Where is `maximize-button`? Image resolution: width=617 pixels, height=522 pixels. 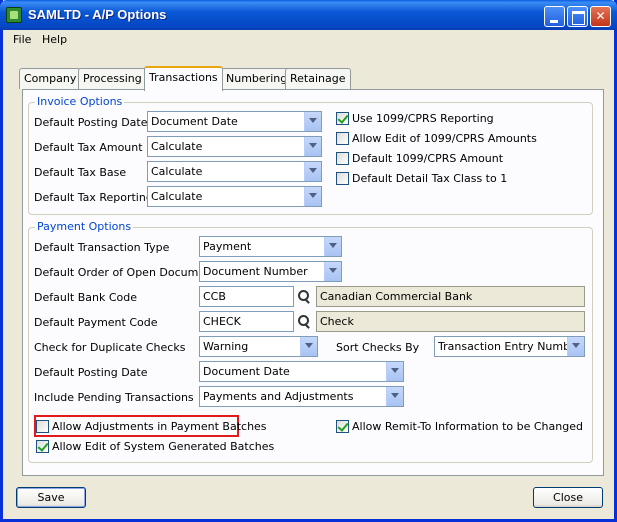
maximize-button is located at coordinates (577, 16).